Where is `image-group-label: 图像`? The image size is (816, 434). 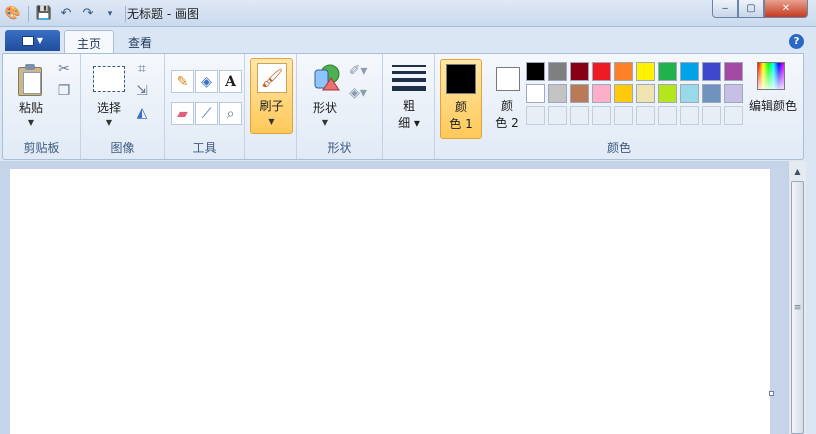
image-group-label: 图像 is located at coordinates (122, 148).